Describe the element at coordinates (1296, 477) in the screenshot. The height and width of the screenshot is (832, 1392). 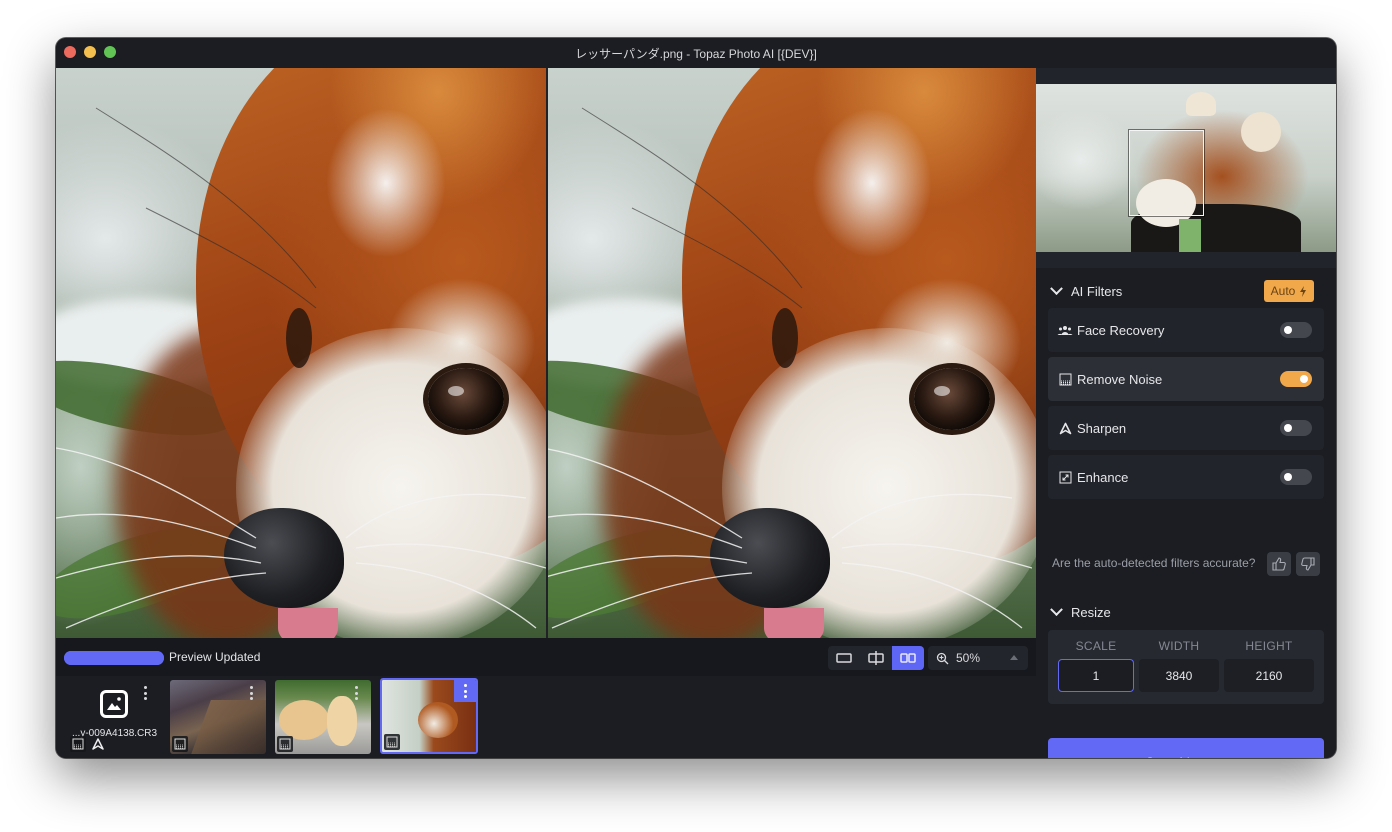
I see `enhance-toggle` at that location.